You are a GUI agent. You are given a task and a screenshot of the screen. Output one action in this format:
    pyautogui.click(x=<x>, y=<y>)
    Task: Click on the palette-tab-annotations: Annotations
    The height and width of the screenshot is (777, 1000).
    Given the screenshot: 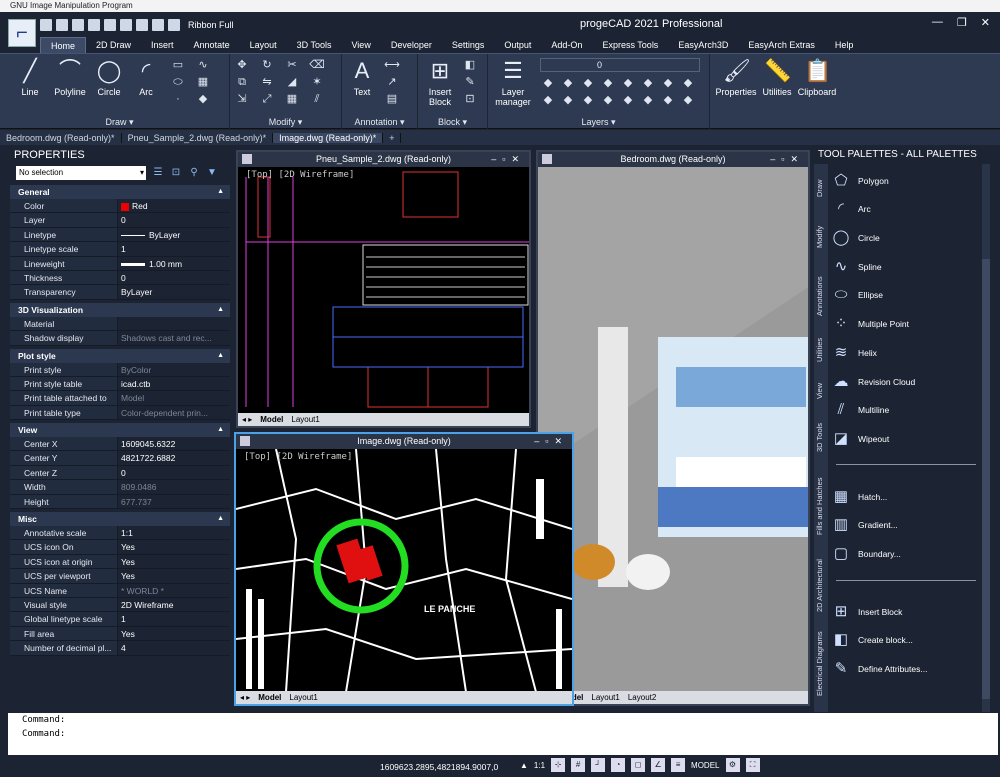 What is the action you would take?
    pyautogui.click(x=821, y=296)
    